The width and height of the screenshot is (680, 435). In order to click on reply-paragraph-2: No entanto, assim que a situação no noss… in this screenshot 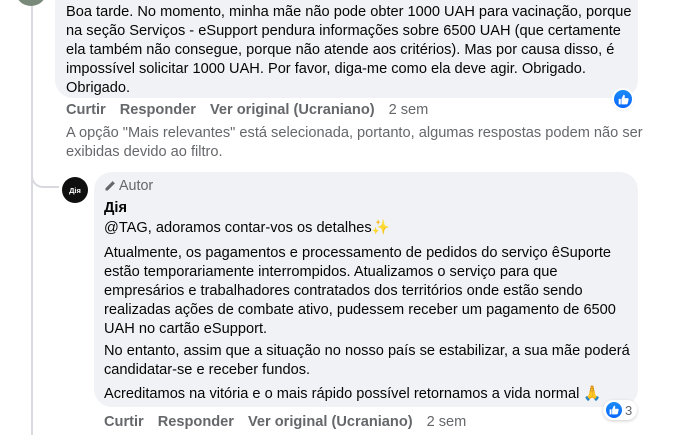, I will do `click(367, 360)`.